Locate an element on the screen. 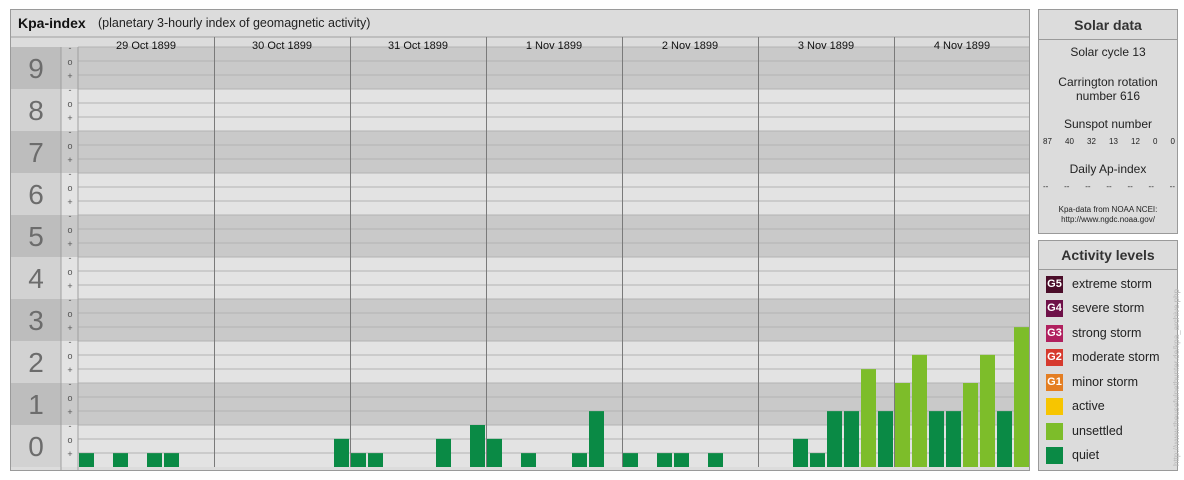  level-swatch: G5 is located at coordinates (1054, 284).